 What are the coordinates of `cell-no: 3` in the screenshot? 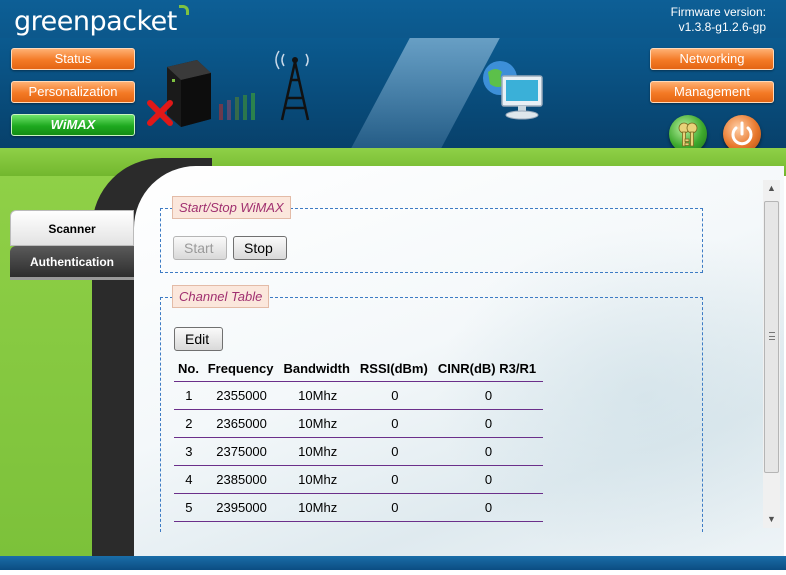 It's located at (189, 451).